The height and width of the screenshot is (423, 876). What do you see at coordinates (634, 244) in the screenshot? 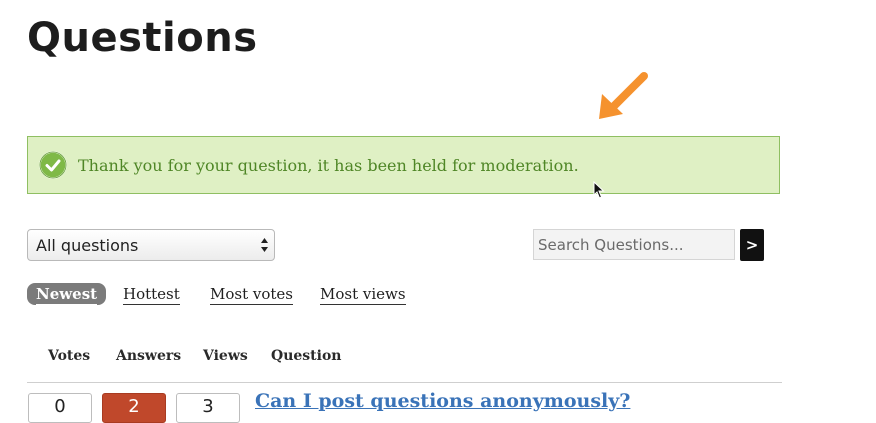
I see `search-input` at bounding box center [634, 244].